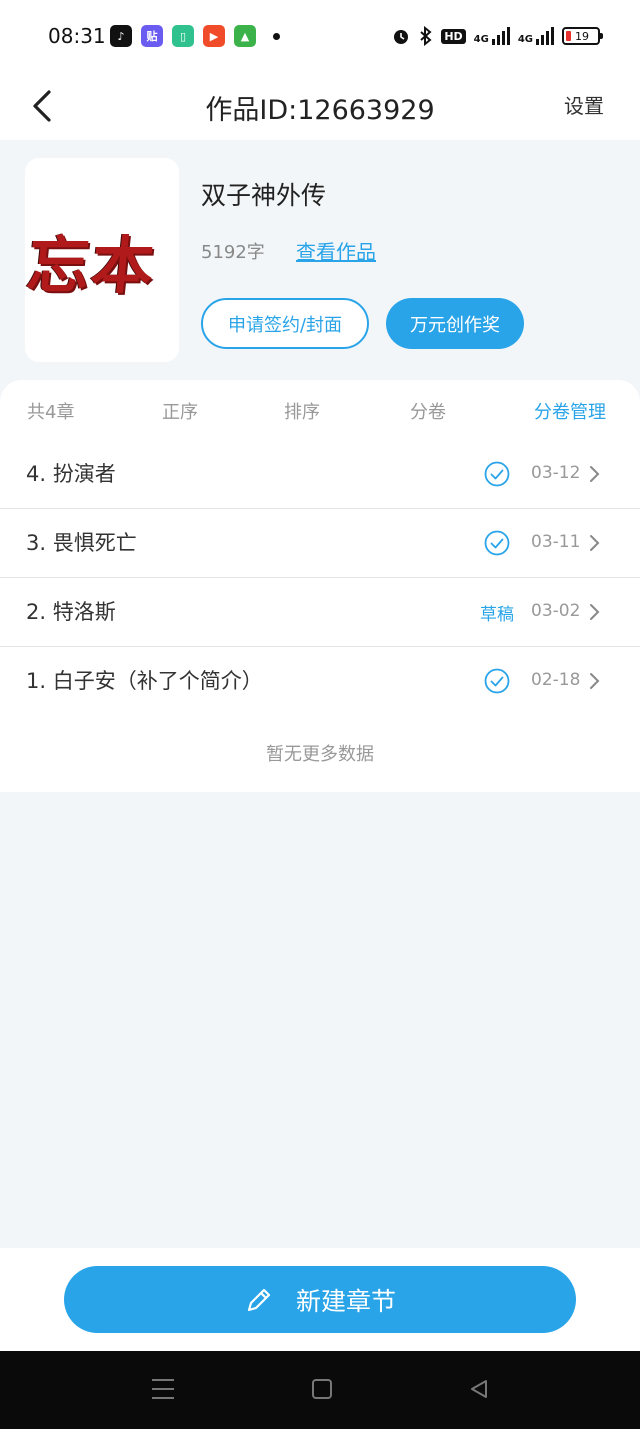  What do you see at coordinates (121, 36) in the screenshot?
I see `tiktok-icon: ♪` at bounding box center [121, 36].